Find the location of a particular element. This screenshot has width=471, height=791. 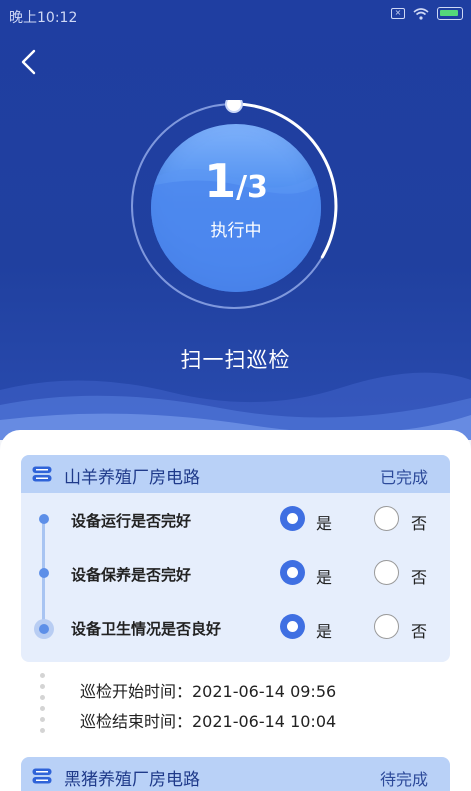

status-icons: × is located at coordinates (427, 13).